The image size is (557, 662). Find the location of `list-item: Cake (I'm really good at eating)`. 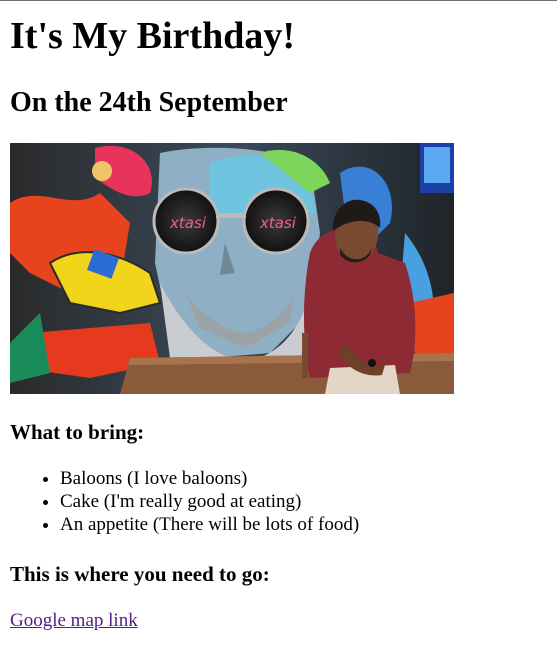

list-item: Cake (I'm really good at eating) is located at coordinates (209, 501).